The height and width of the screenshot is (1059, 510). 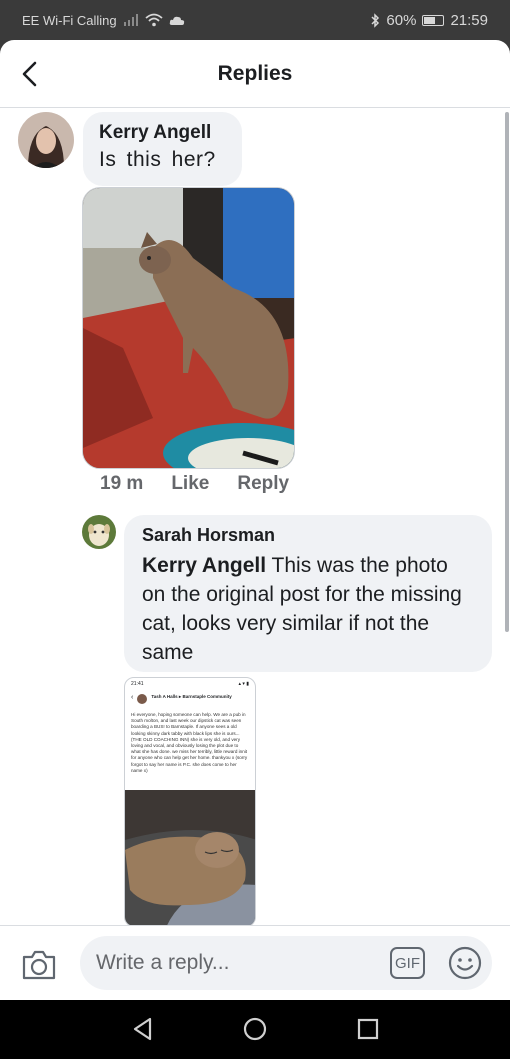 I want to click on camera-button, so click(x=39, y=965).